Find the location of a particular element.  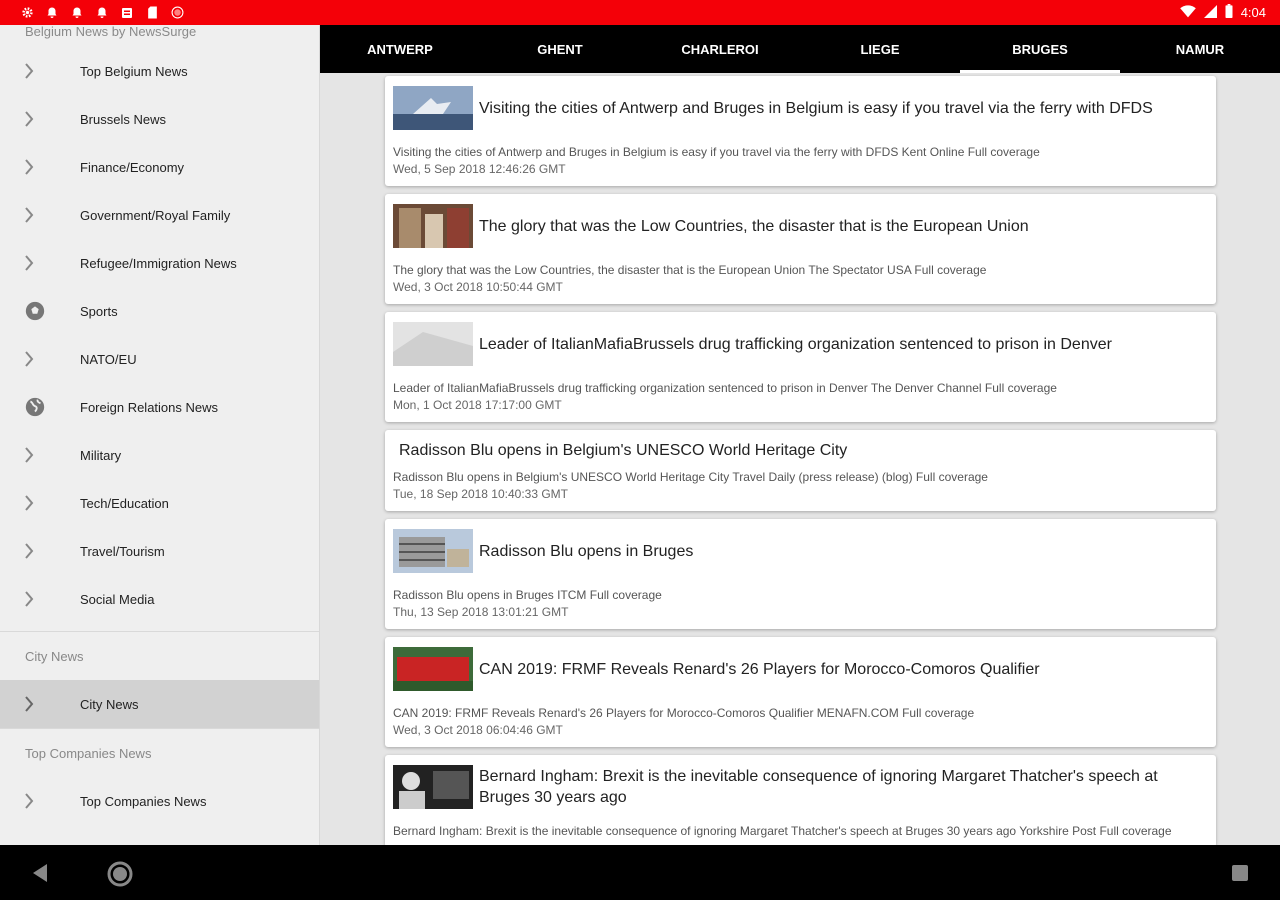

sidebar-item-label: Top Companies News is located at coordinates (143, 801).